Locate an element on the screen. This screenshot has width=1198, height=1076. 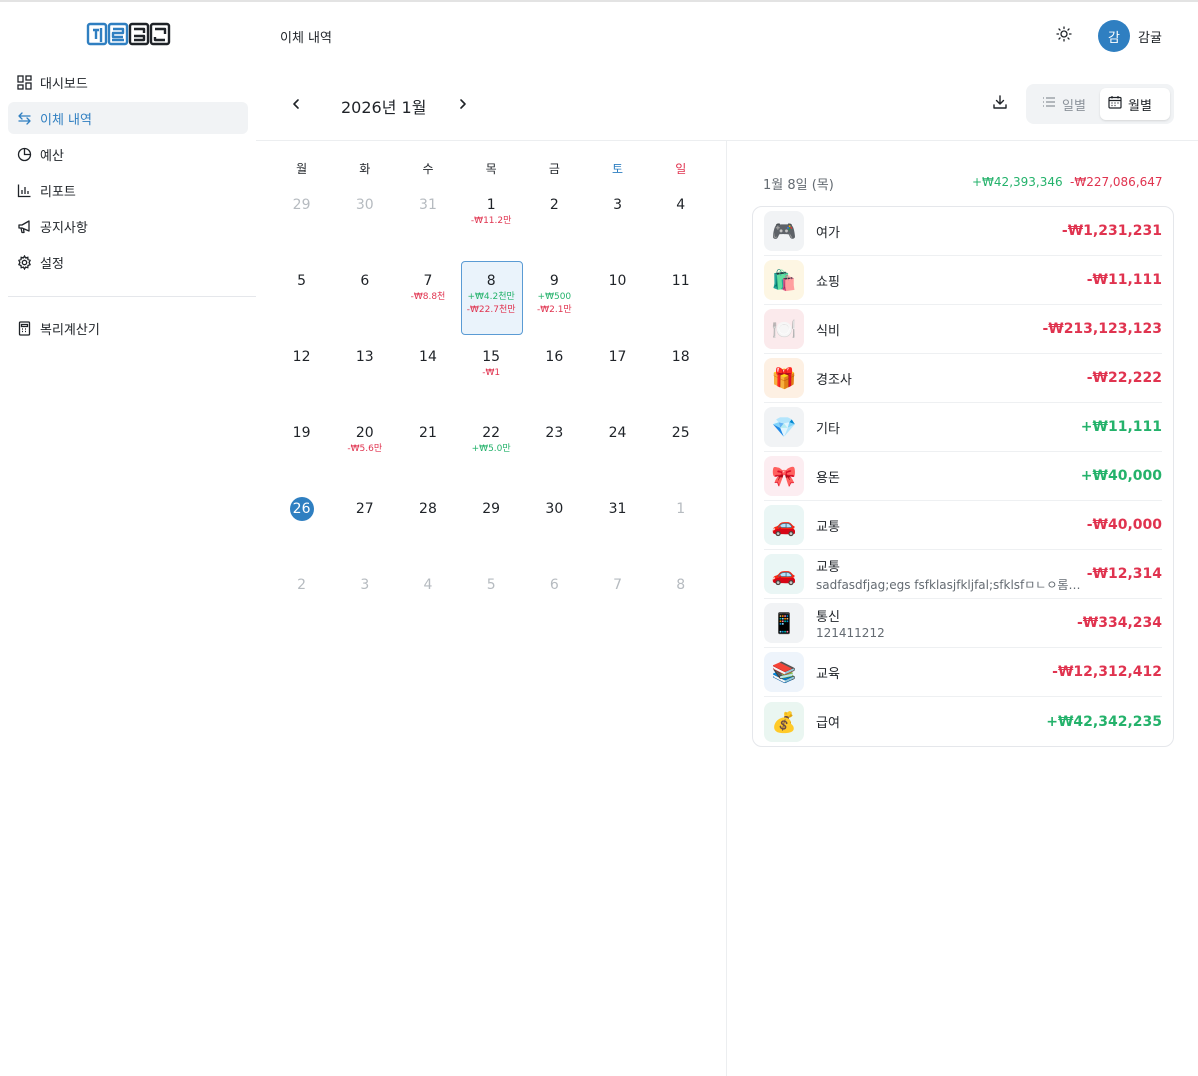
day-number: 5 is located at coordinates (302, 281).